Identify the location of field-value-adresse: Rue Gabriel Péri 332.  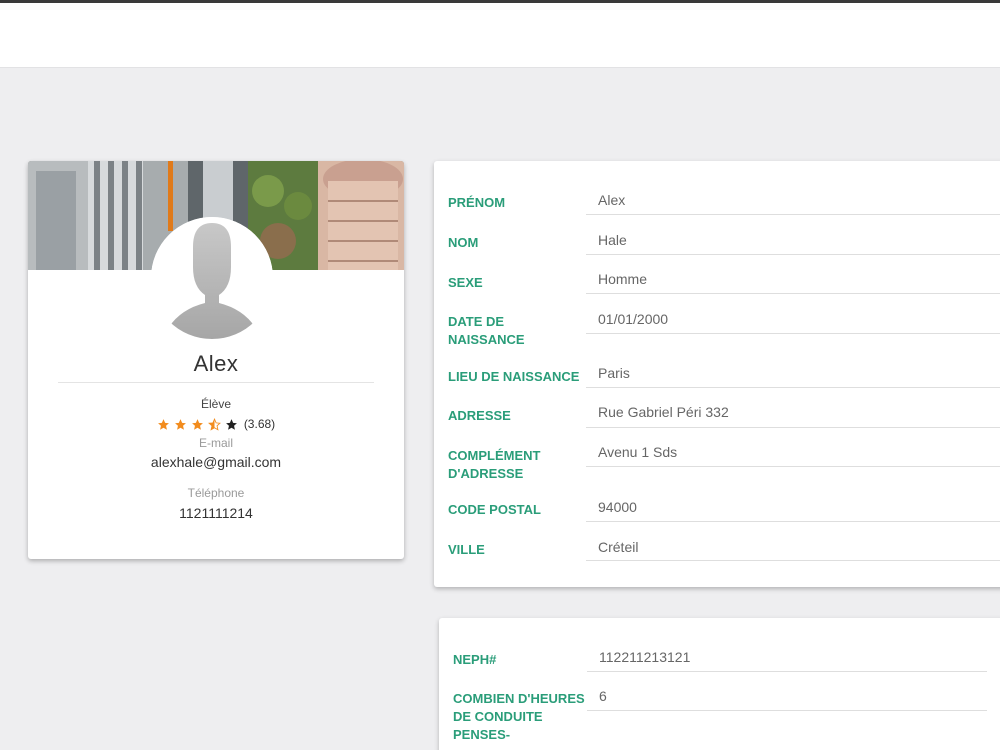
(663, 412).